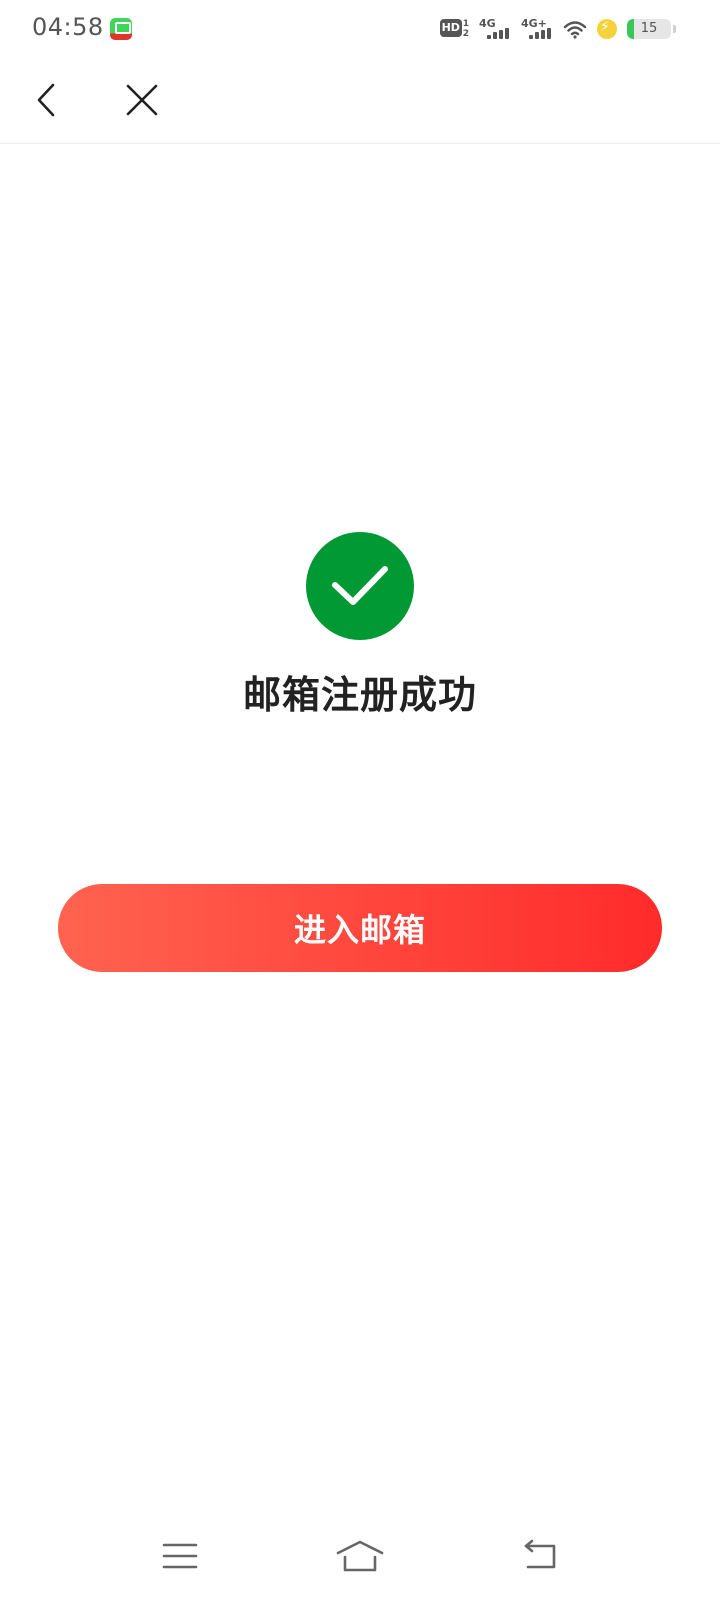 This screenshot has height=1600, width=720. I want to click on wifi-icon, so click(575, 29).